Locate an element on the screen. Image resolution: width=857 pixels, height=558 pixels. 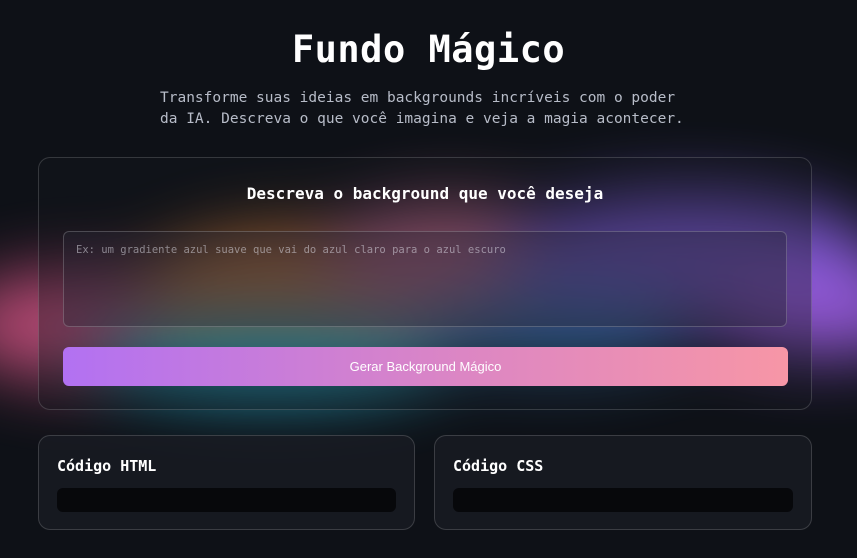
page-title: Fundo Mágico is located at coordinates (428, 49).